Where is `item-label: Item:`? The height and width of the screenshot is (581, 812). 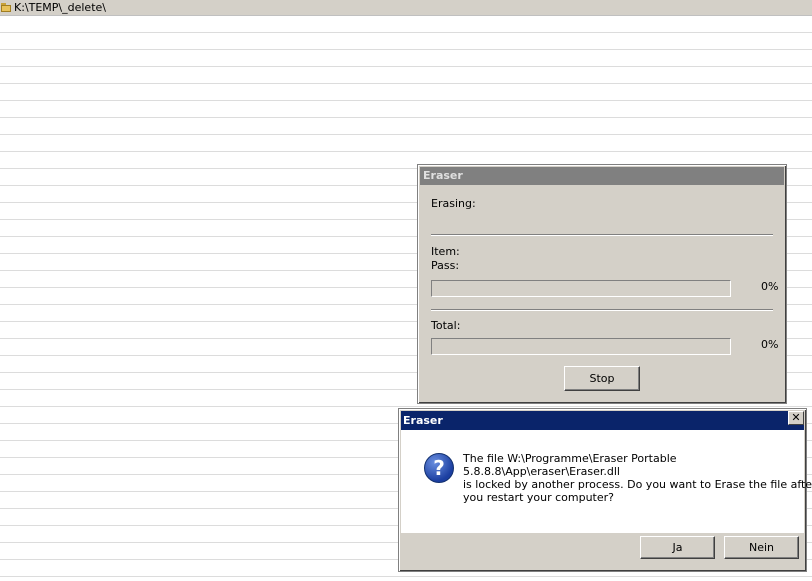 item-label: Item: is located at coordinates (445, 251).